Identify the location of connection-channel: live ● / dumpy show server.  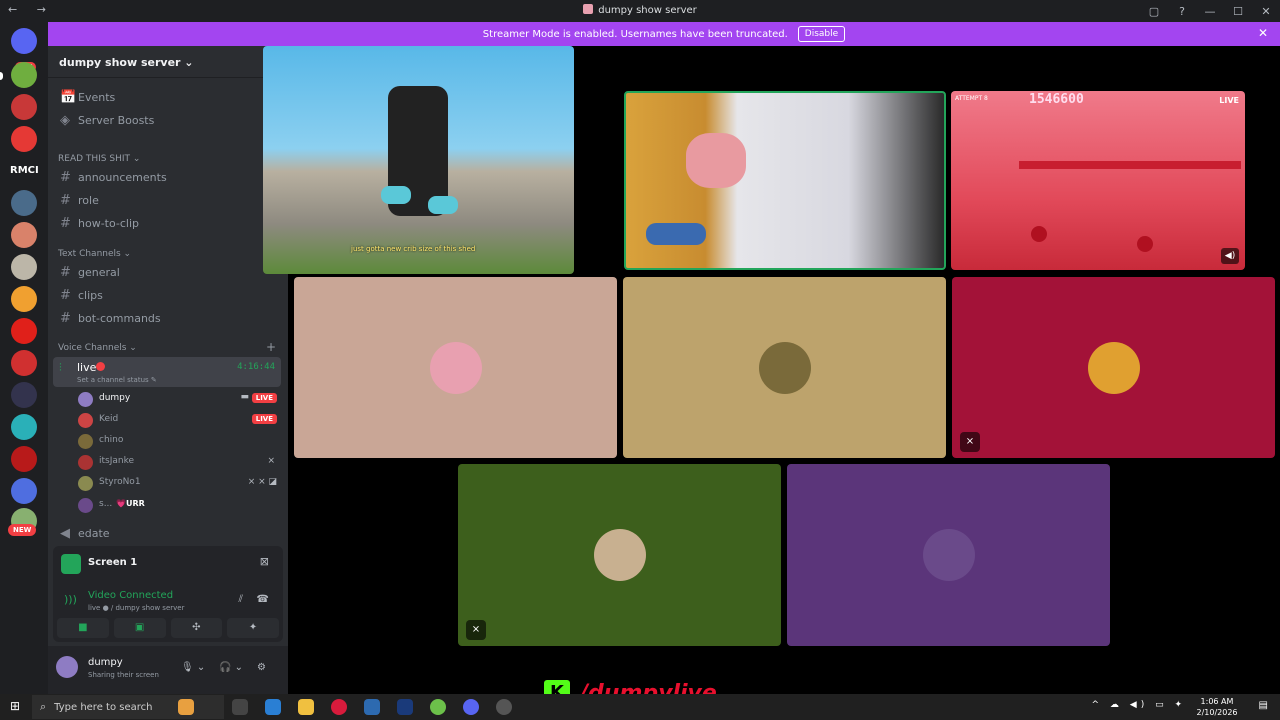
(136, 608).